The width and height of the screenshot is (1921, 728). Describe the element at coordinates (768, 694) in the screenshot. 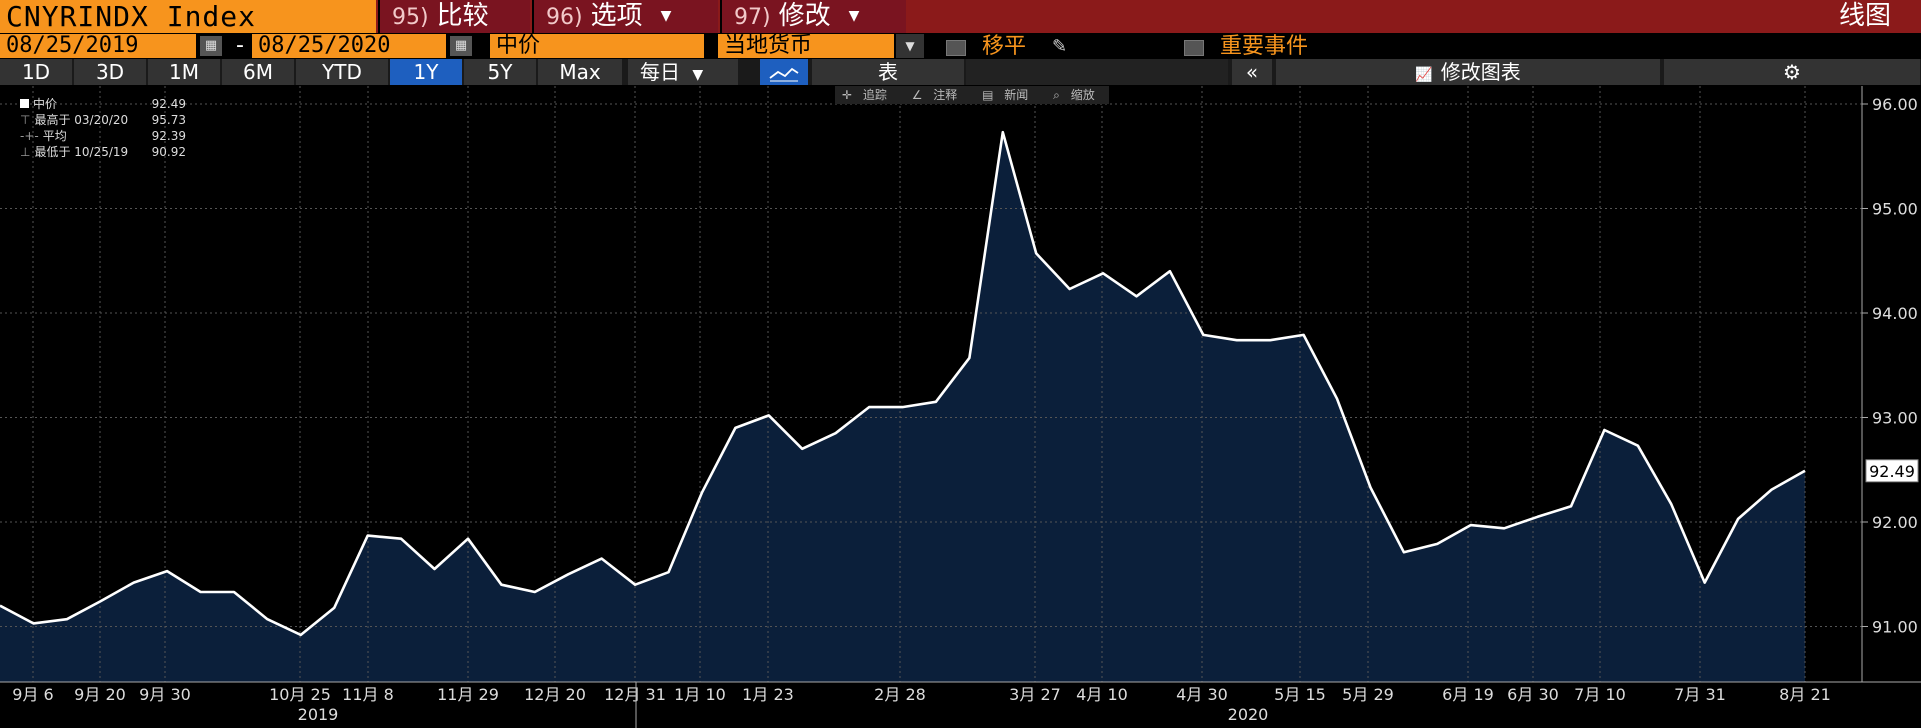

I see `x-tick-label: 1月 23` at that location.